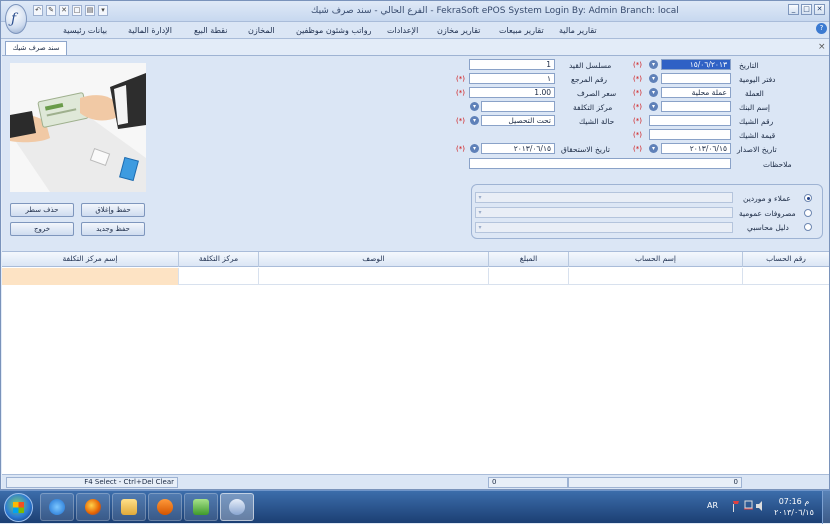  Describe the element at coordinates (402, 30) in the screenshot. I see `menu-settings: الإعدادات` at that location.